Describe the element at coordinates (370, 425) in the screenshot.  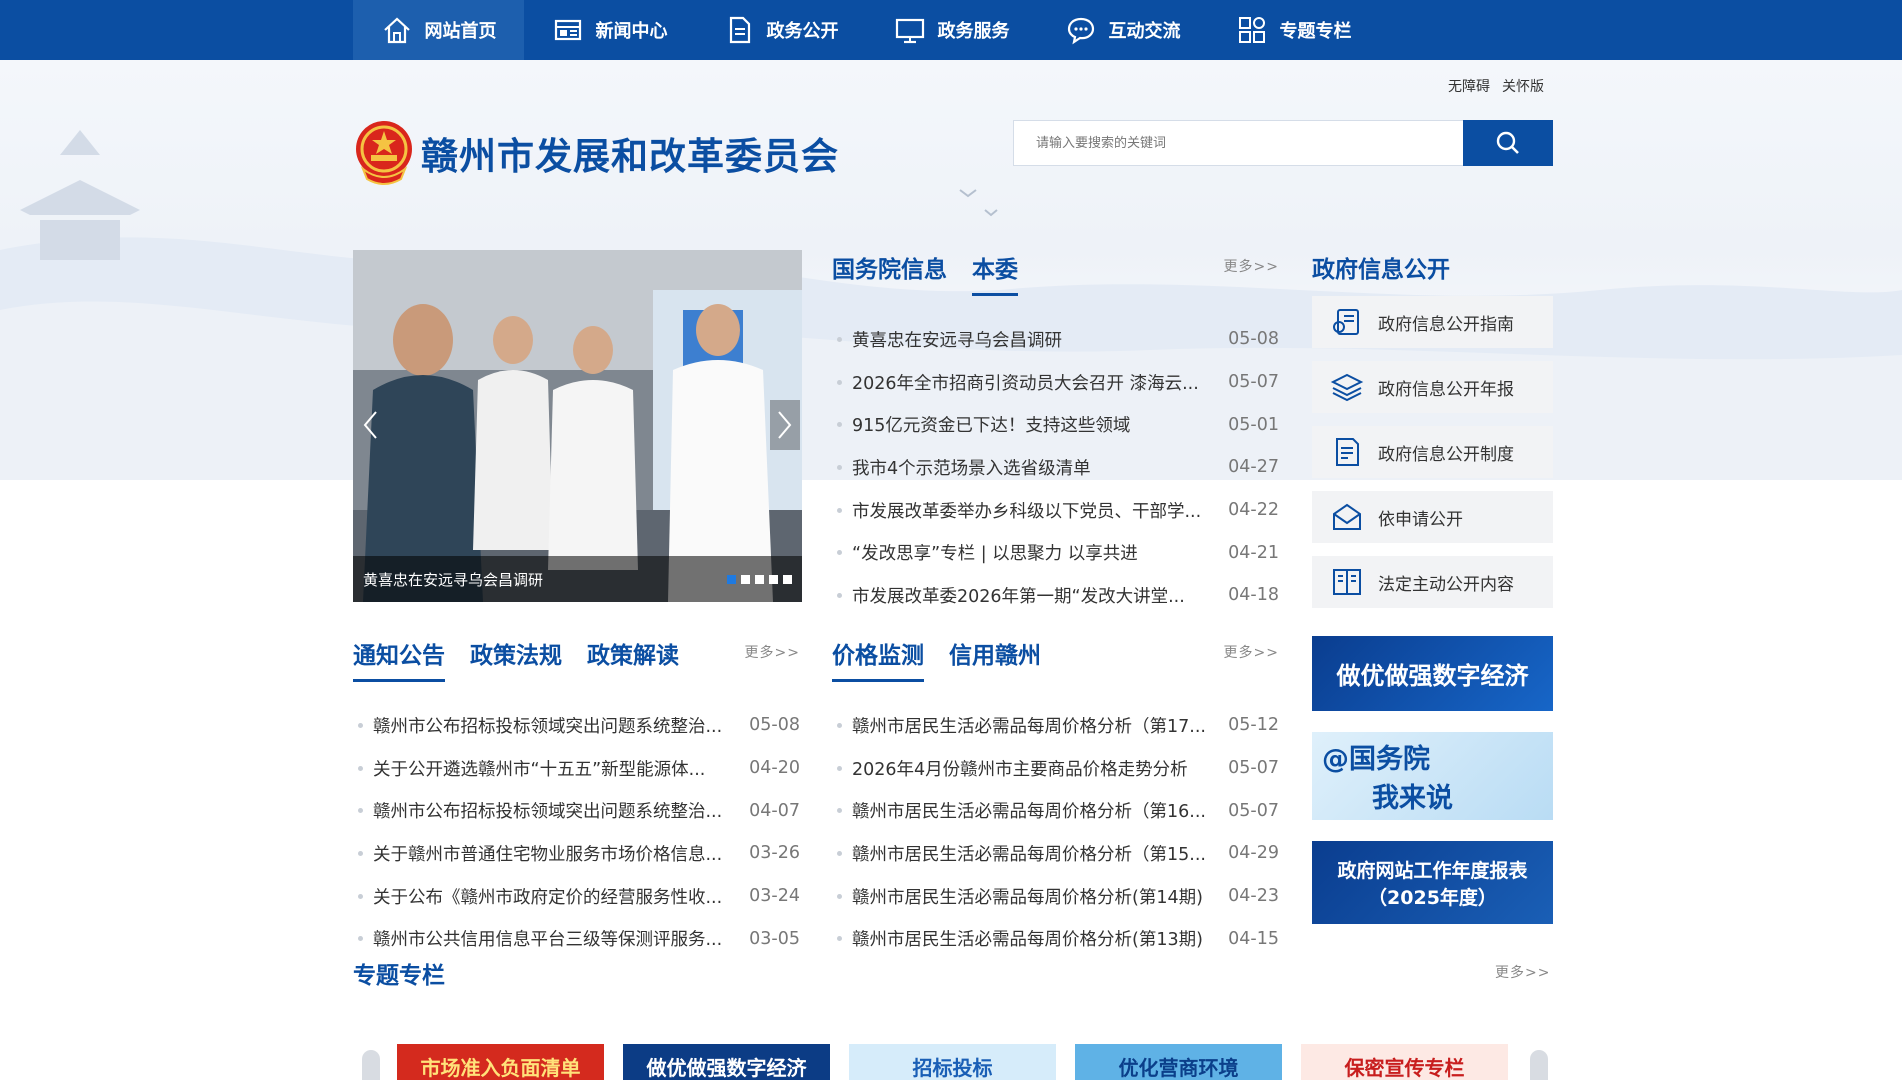
I see `carousel-prev-button` at that location.